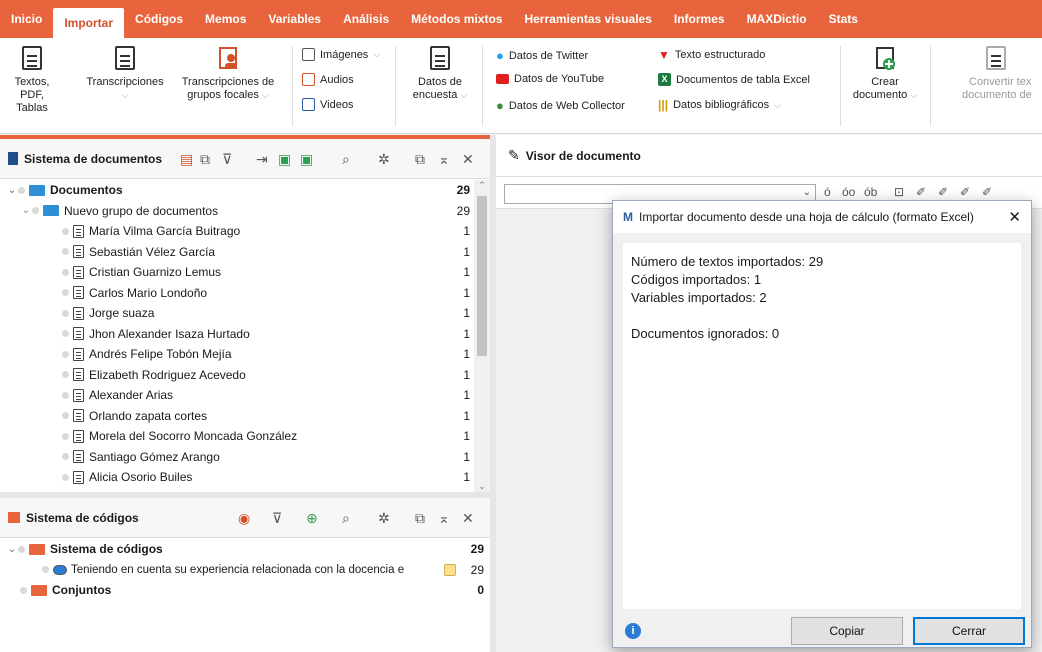  I want to click on document-row: Jorge suaza 1, so click(237, 313).